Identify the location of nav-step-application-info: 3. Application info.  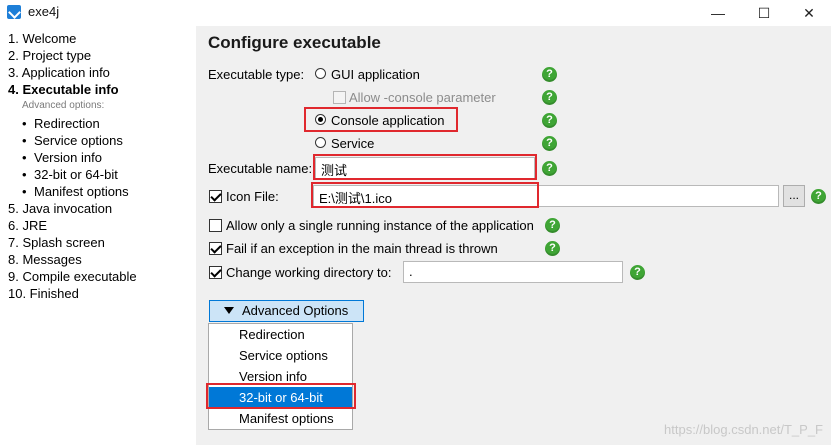
(59, 73).